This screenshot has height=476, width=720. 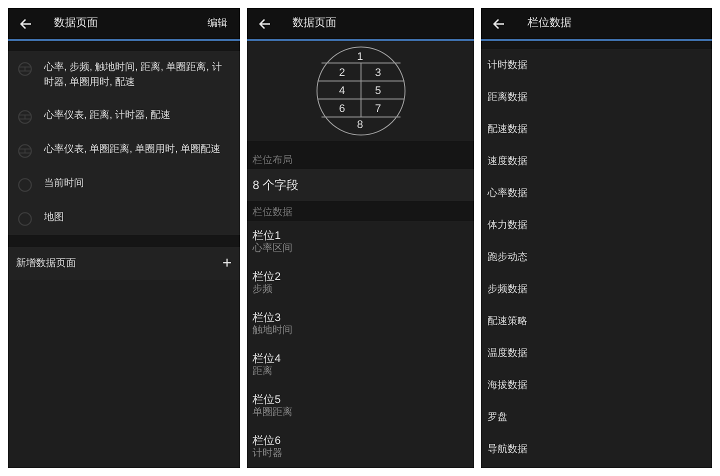 What do you see at coordinates (360, 405) in the screenshot?
I see `field-item: 栏位5 单圈距离` at bounding box center [360, 405].